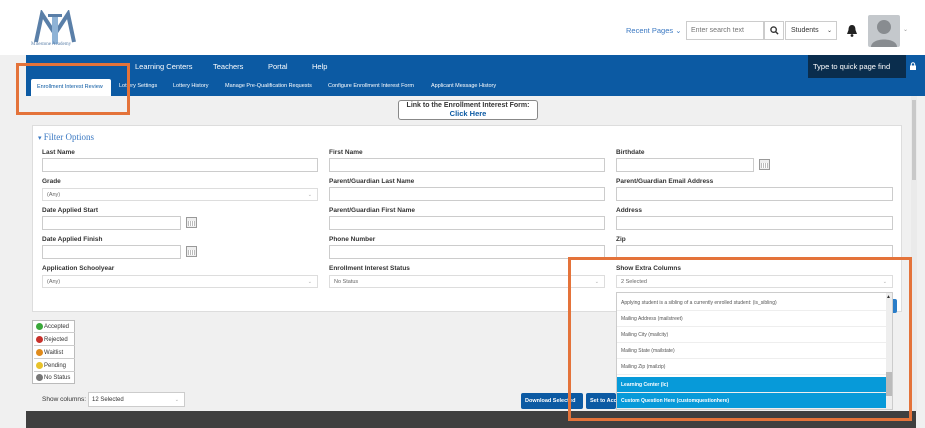 This screenshot has height=428, width=925. What do you see at coordinates (180, 281) in the screenshot?
I see `schoolyear-select: (Any) ⌄` at bounding box center [180, 281].